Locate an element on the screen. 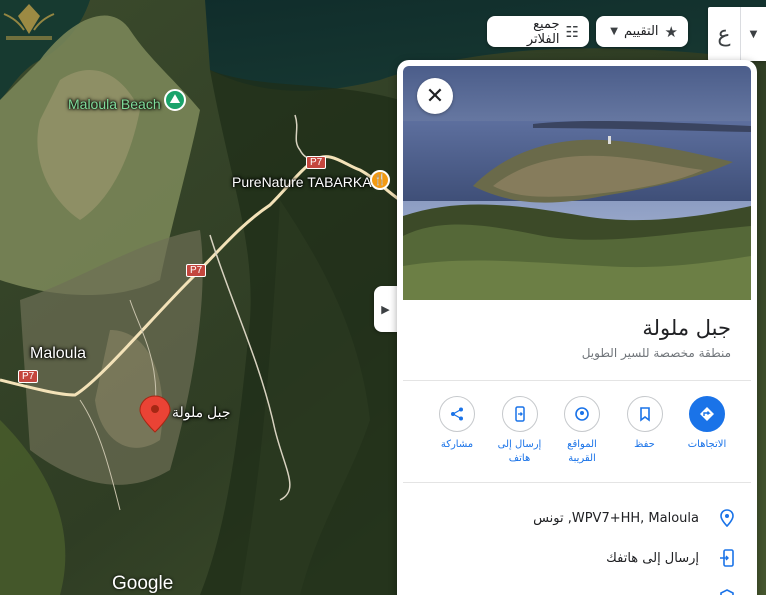 The image size is (766, 595). claim-business-row is located at coordinates (577, 587).